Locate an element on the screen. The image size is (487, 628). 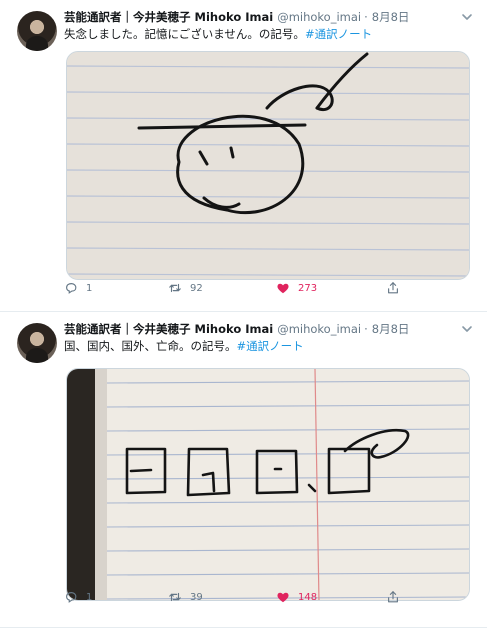
like-count: 273 is located at coordinates (308, 288).